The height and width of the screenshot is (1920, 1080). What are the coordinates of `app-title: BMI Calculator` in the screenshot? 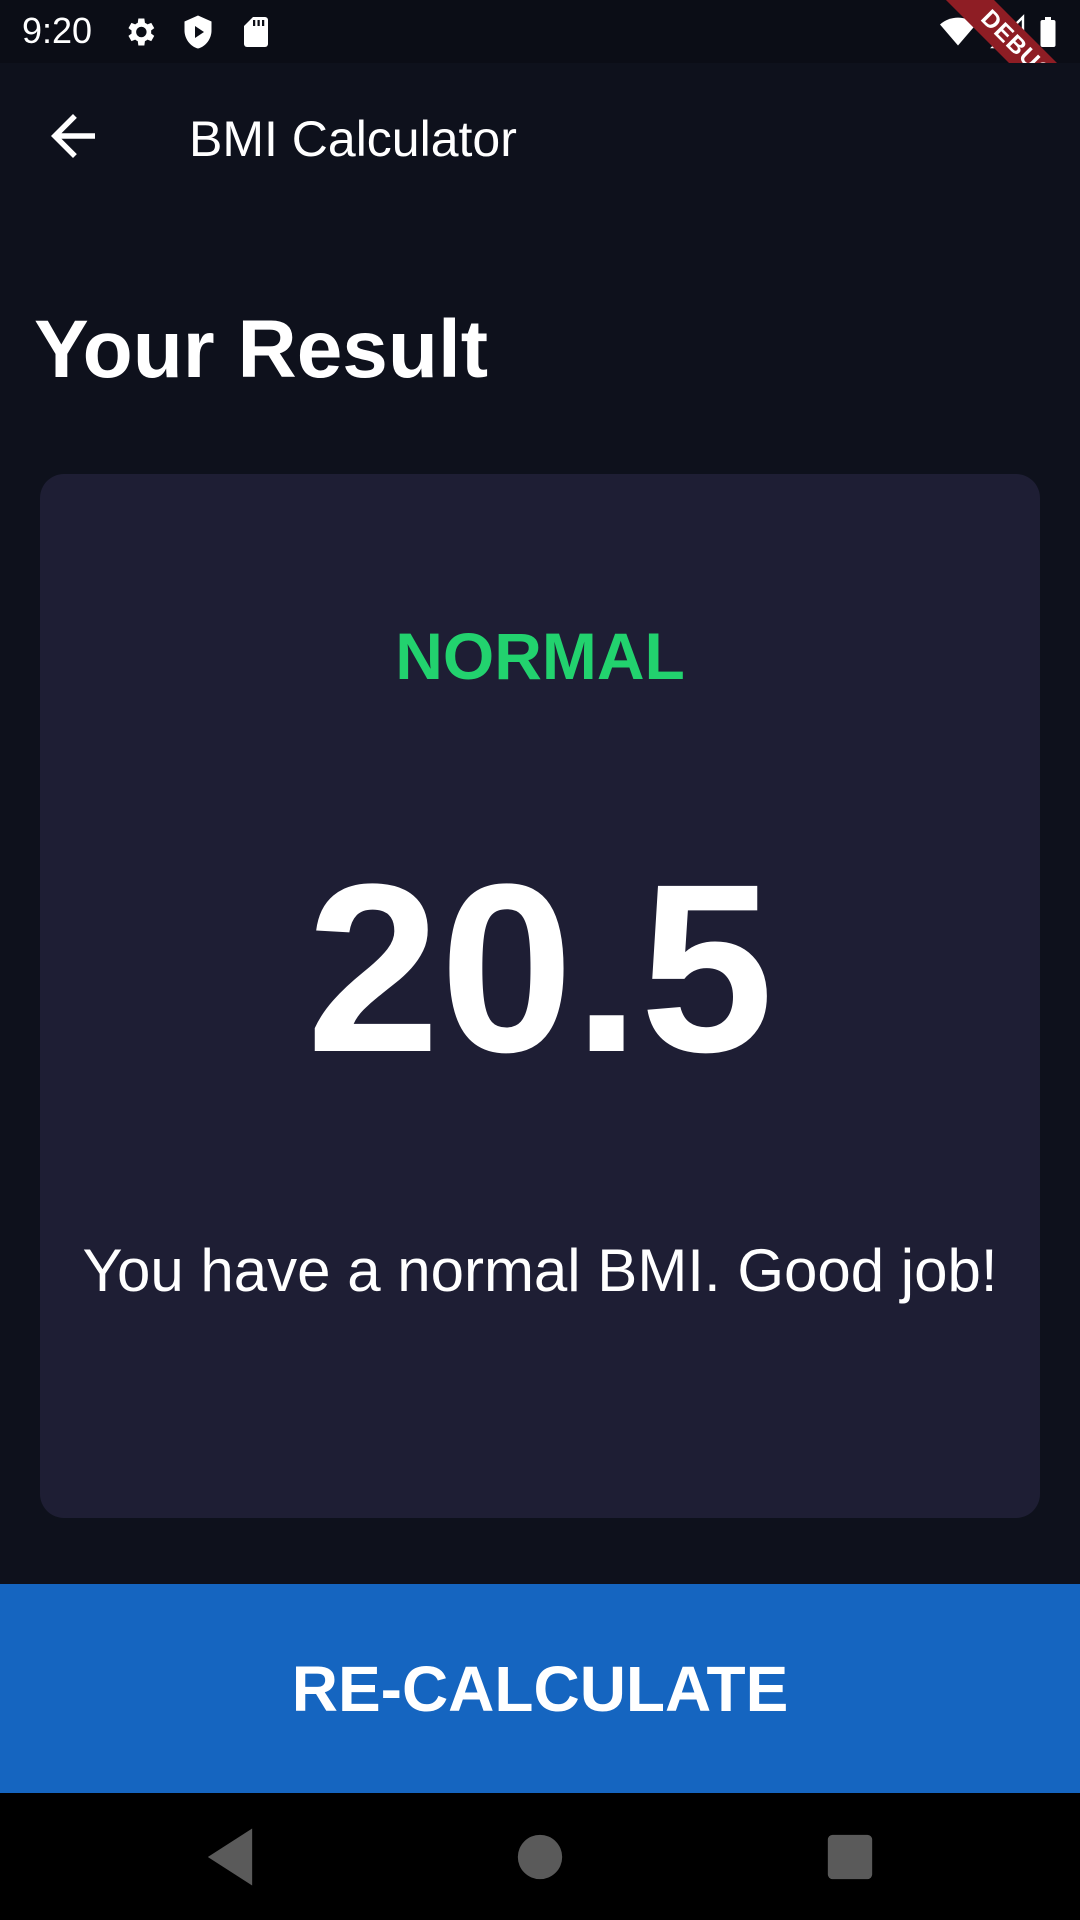 It's located at (353, 139).